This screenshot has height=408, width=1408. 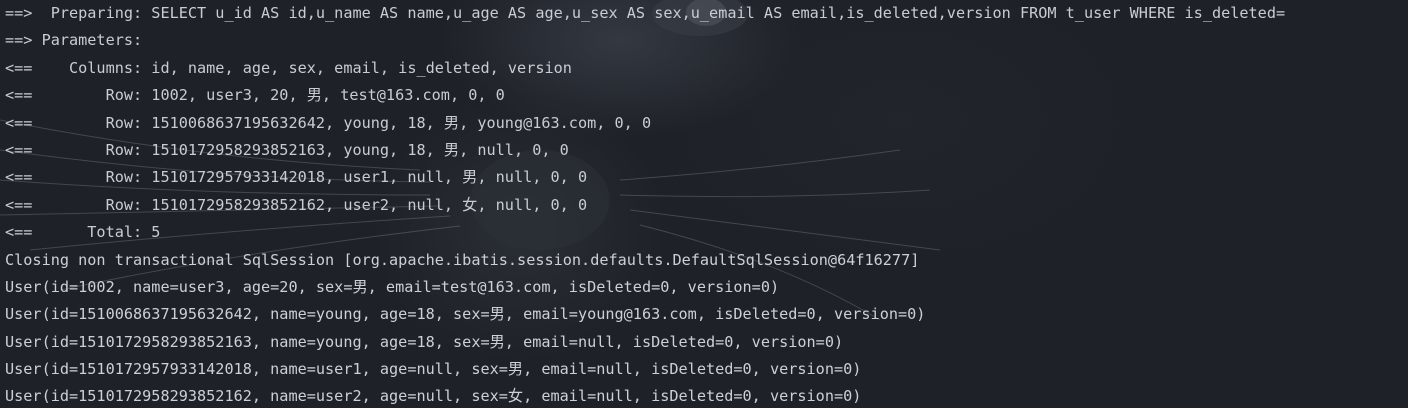 What do you see at coordinates (78, 40) in the screenshot?
I see `log-line-parameters: ==> Parameters:` at bounding box center [78, 40].